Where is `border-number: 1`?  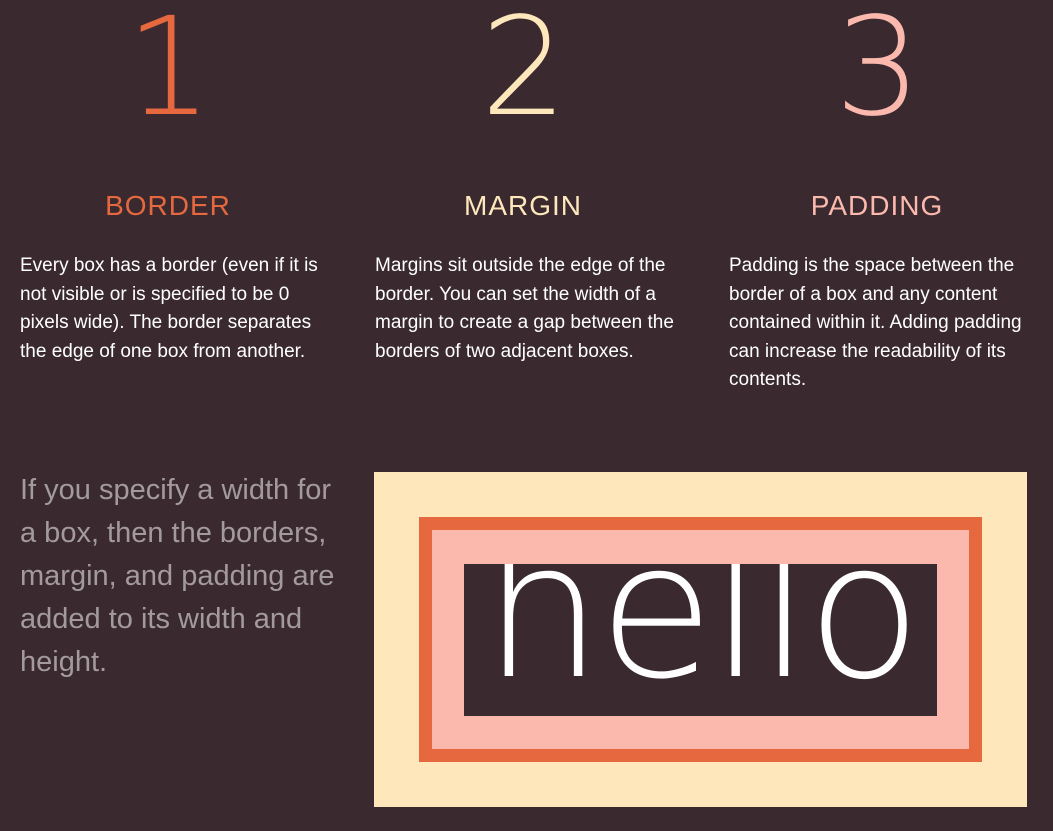
border-number: 1 is located at coordinates (169, 73).